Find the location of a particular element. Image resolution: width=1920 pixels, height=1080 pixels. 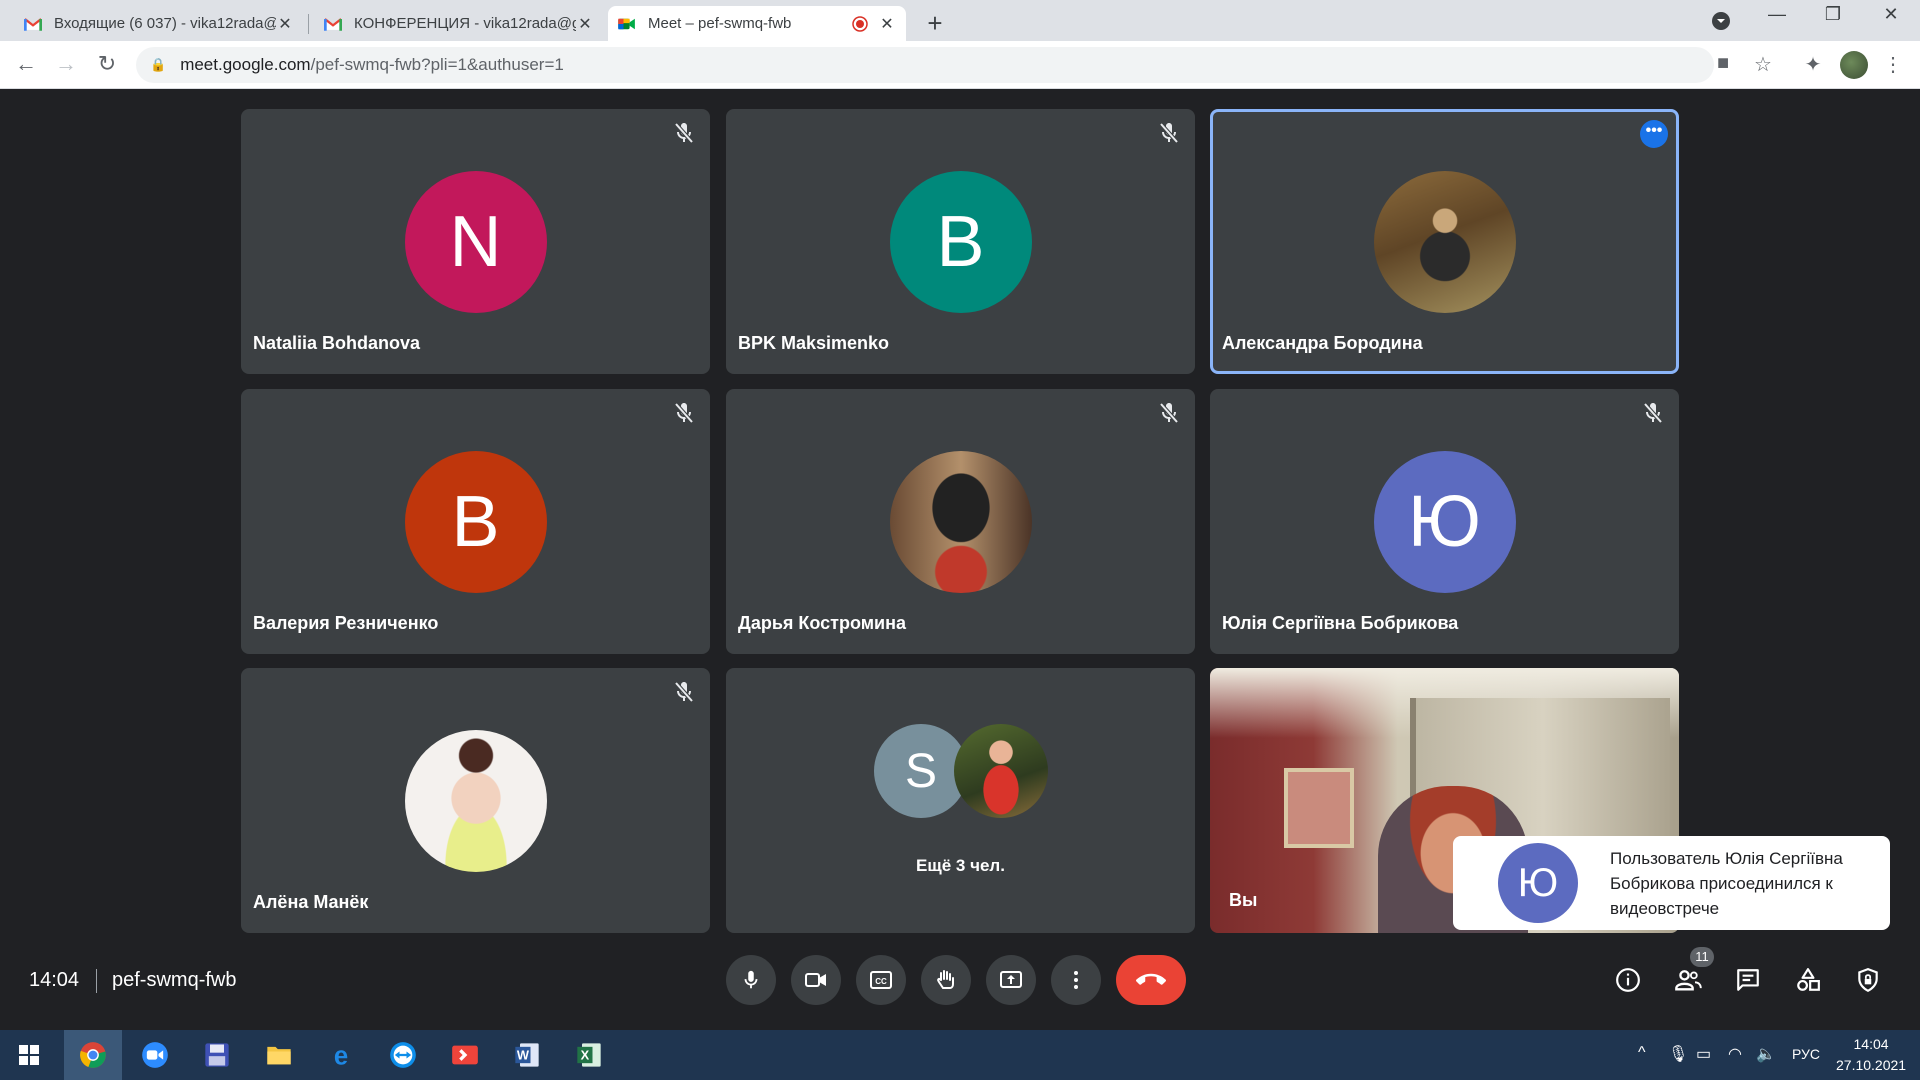

taskbar-word: W is located at coordinates (527, 1055).